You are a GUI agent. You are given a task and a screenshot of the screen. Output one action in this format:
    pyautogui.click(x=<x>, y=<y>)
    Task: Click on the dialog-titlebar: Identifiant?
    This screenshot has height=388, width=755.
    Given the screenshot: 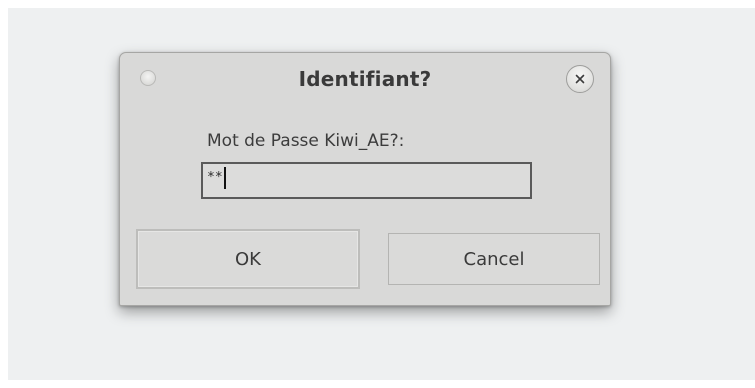 What is the action you would take?
    pyautogui.click(x=365, y=80)
    